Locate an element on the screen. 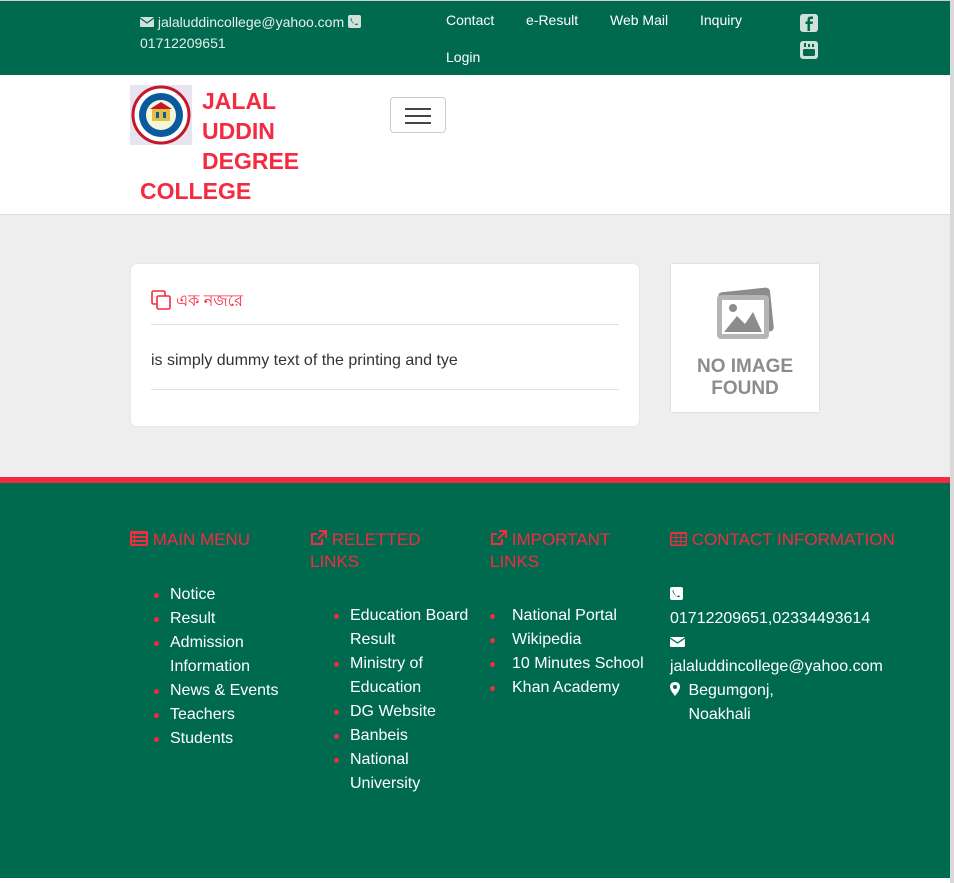  brand-line-3: DEGREE is located at coordinates (251, 161).